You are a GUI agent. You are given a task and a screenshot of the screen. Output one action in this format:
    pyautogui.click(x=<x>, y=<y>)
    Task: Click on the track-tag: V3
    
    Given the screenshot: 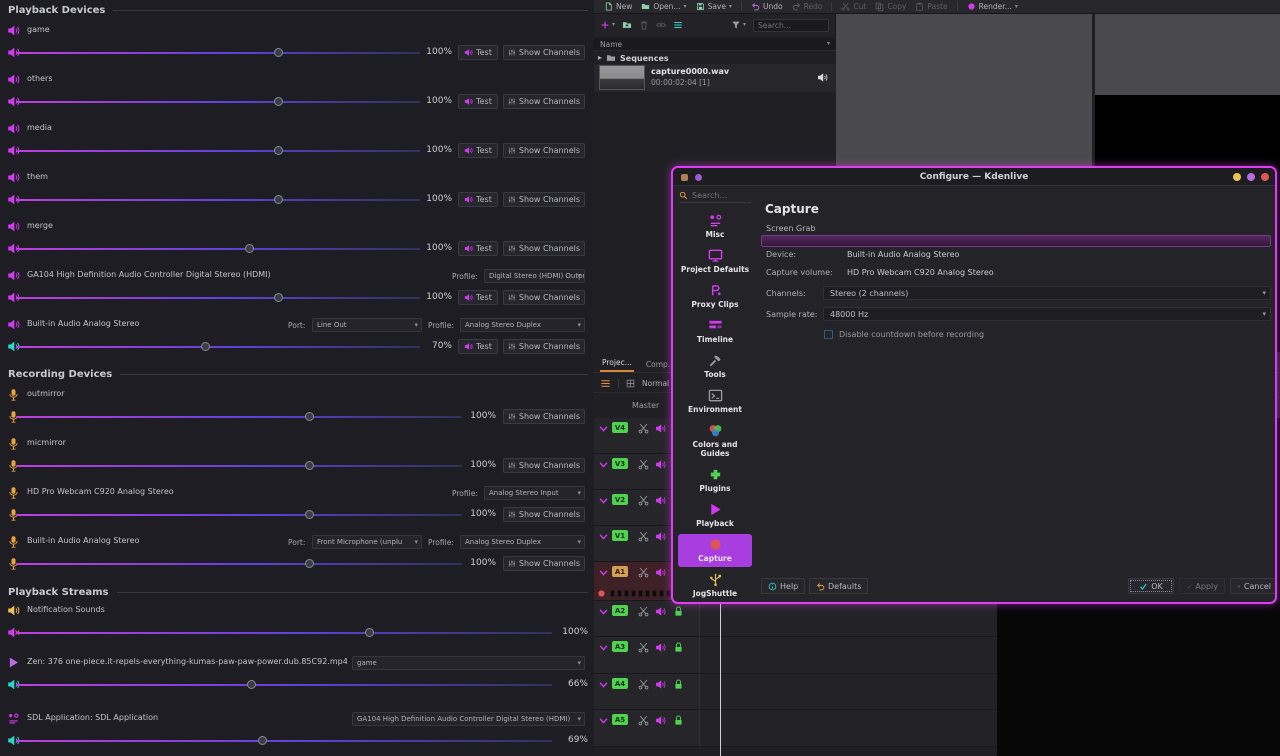 What is the action you would take?
    pyautogui.click(x=620, y=463)
    